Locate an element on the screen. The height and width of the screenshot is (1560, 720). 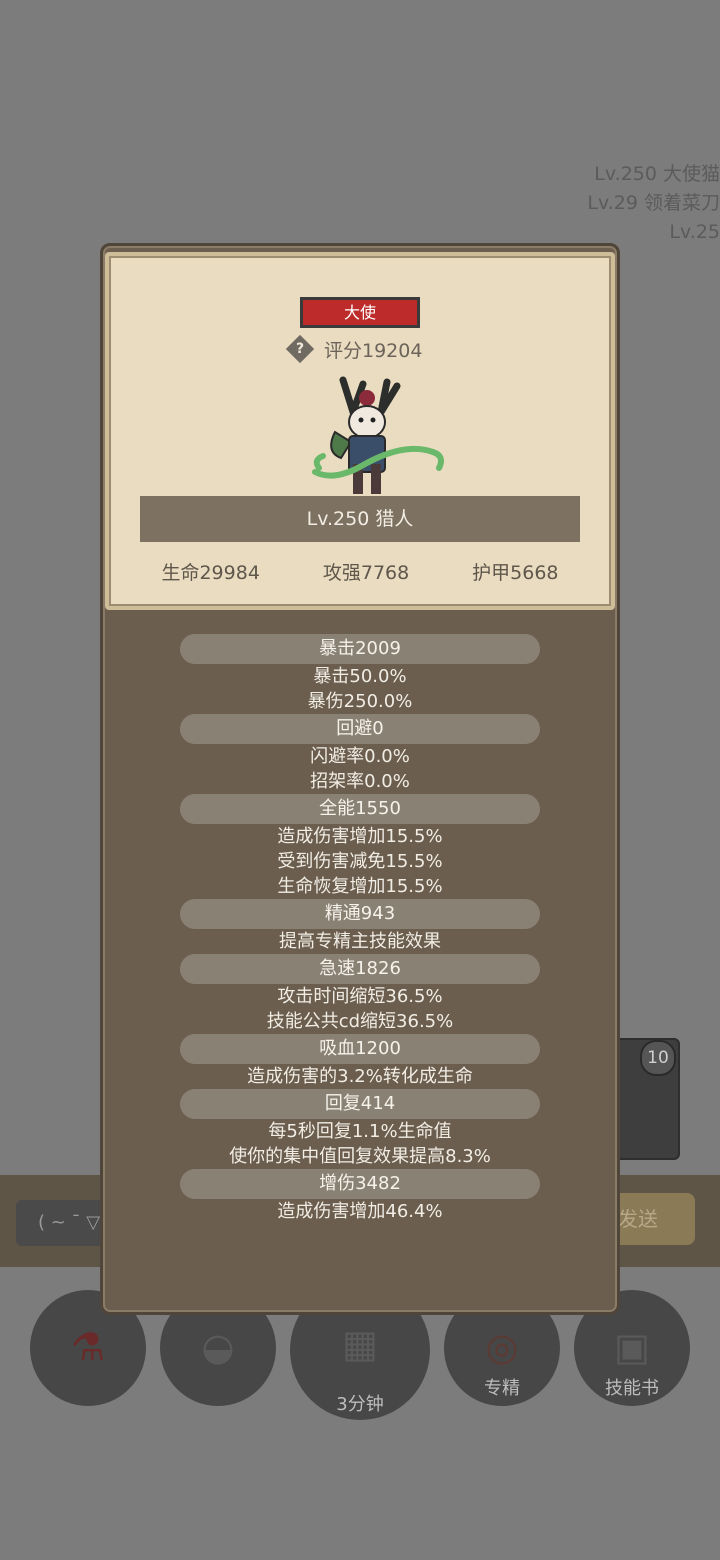
base-stats-row: 生命29984 攻强7768 护甲5668 is located at coordinates (360, 571).